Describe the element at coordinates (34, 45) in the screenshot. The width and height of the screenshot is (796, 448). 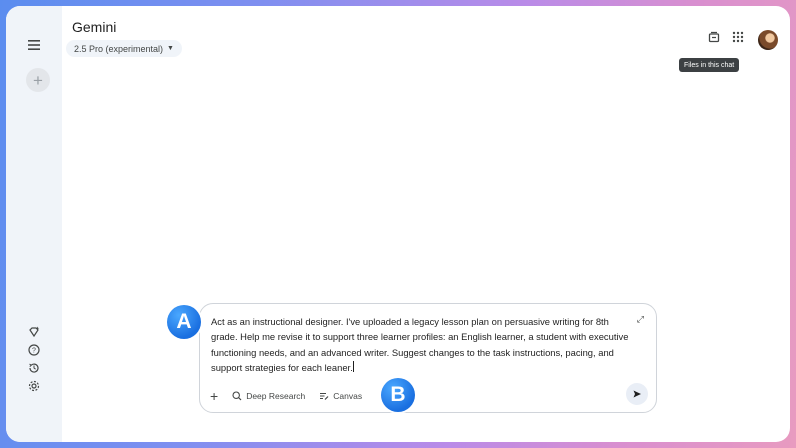
I see `menu-icon` at that location.